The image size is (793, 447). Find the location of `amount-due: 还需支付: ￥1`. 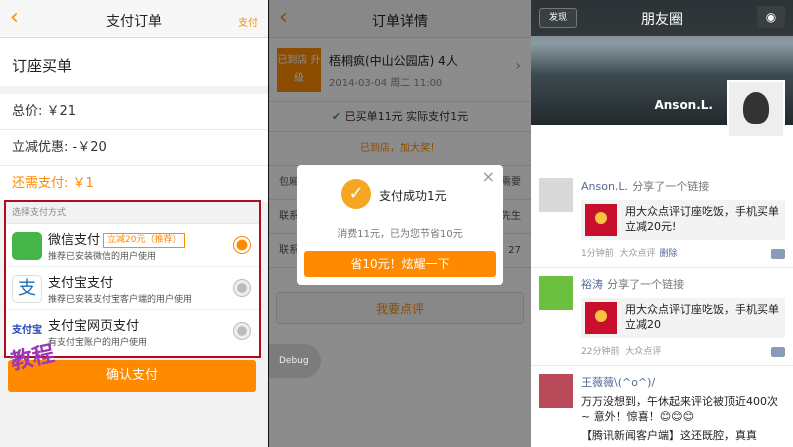

amount-due: 还需支付: ￥1 is located at coordinates (134, 184).